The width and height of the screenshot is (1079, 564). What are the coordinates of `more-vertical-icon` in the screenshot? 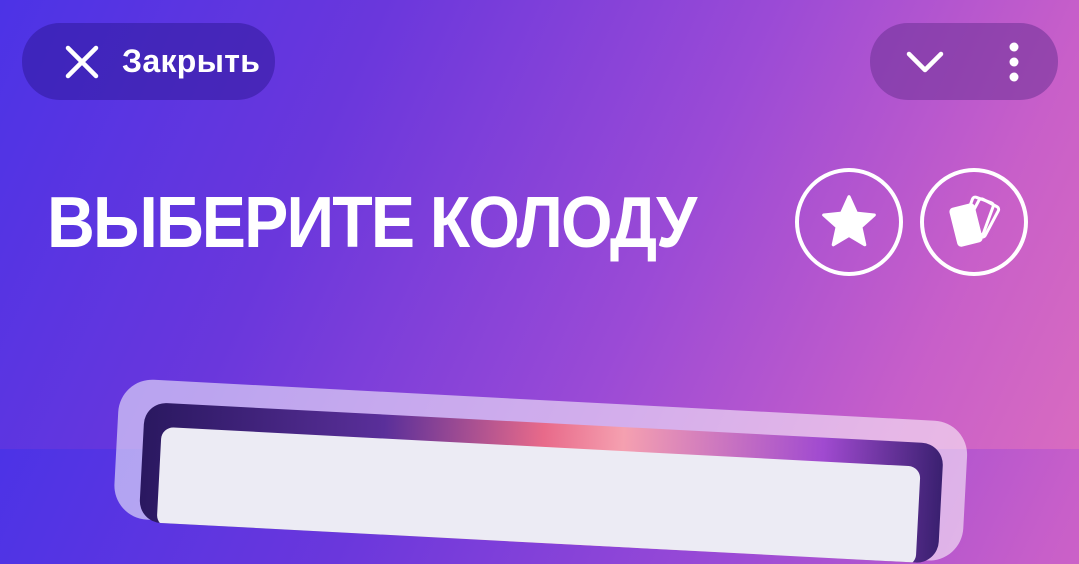 It's located at (1014, 62).